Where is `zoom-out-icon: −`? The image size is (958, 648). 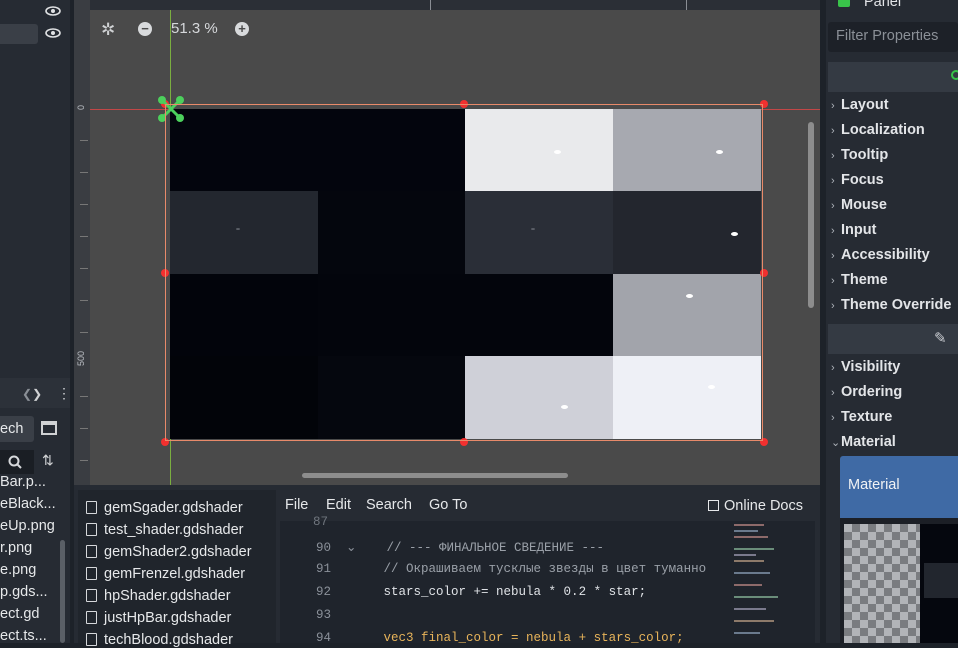
zoom-out-icon: − is located at coordinates (145, 29).